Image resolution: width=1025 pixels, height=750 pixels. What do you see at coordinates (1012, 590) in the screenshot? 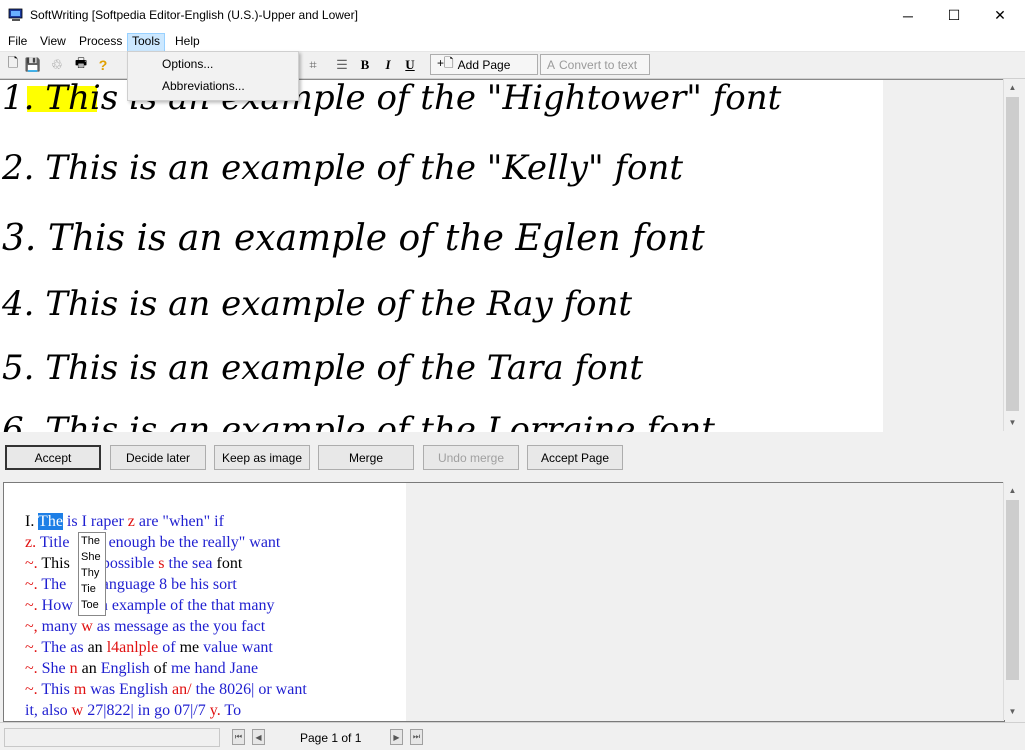
I see `scroll-thumb` at bounding box center [1012, 590].